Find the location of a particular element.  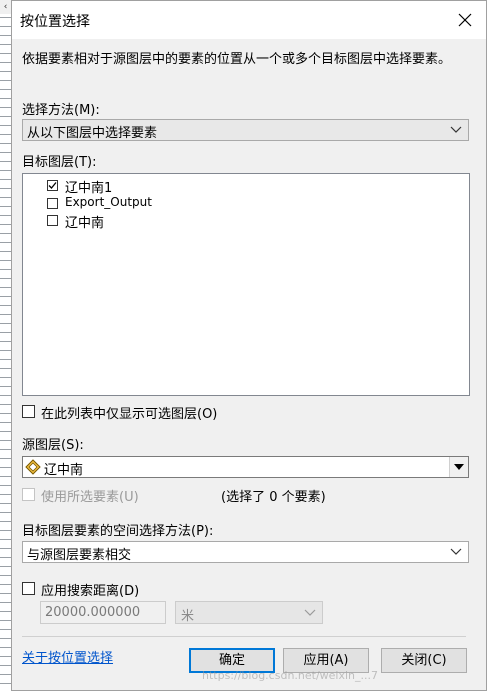

close-dialog-button: 关闭(C) is located at coordinates (424, 660).